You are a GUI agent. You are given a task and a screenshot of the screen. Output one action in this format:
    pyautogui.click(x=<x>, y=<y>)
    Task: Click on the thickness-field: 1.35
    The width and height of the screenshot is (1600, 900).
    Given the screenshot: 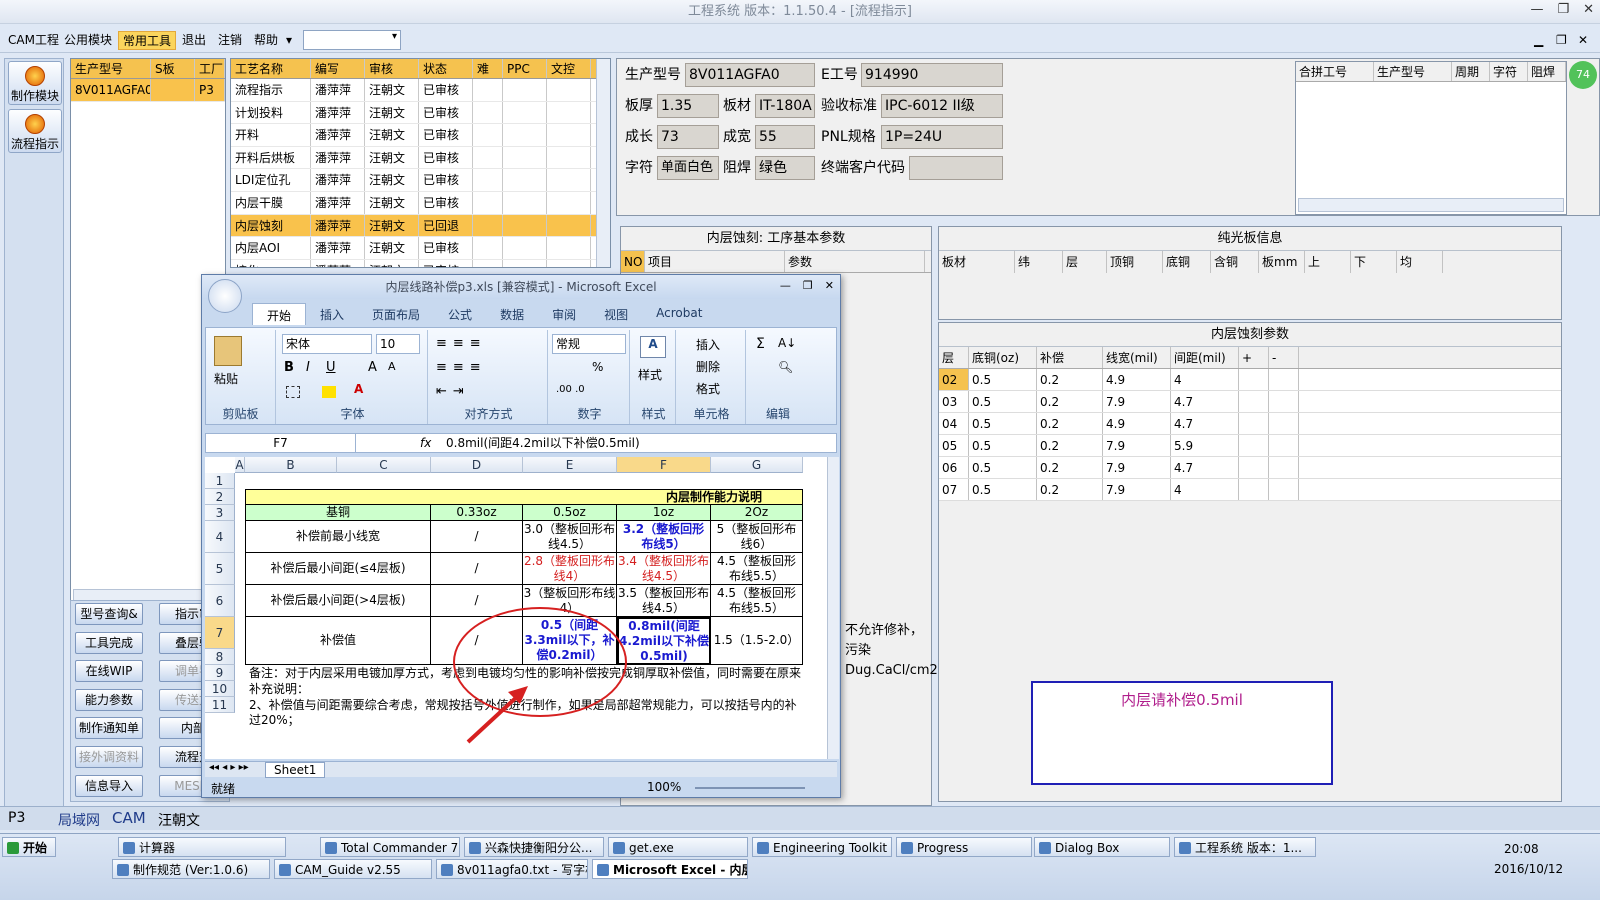 What is the action you would take?
    pyautogui.click(x=688, y=106)
    